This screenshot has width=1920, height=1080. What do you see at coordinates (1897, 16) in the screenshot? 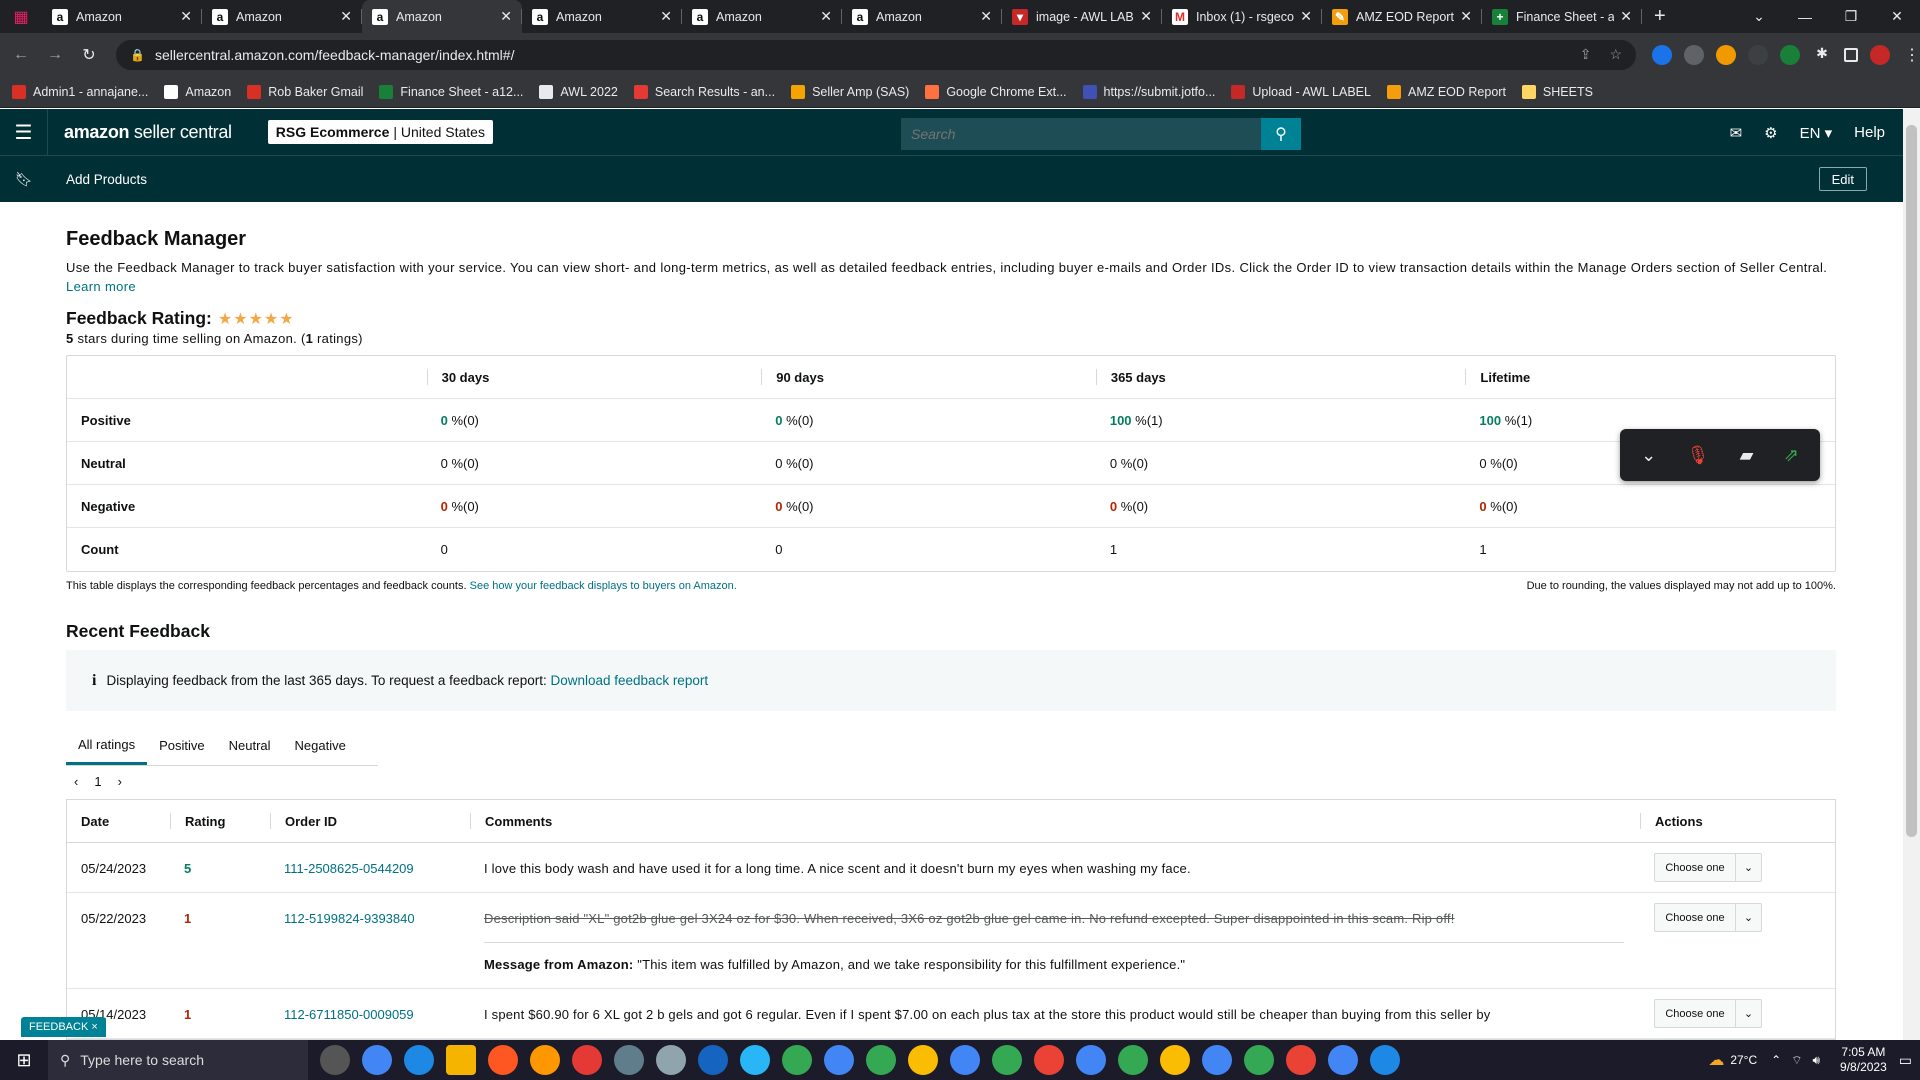
I see `close-window-icon: ✕` at bounding box center [1897, 16].